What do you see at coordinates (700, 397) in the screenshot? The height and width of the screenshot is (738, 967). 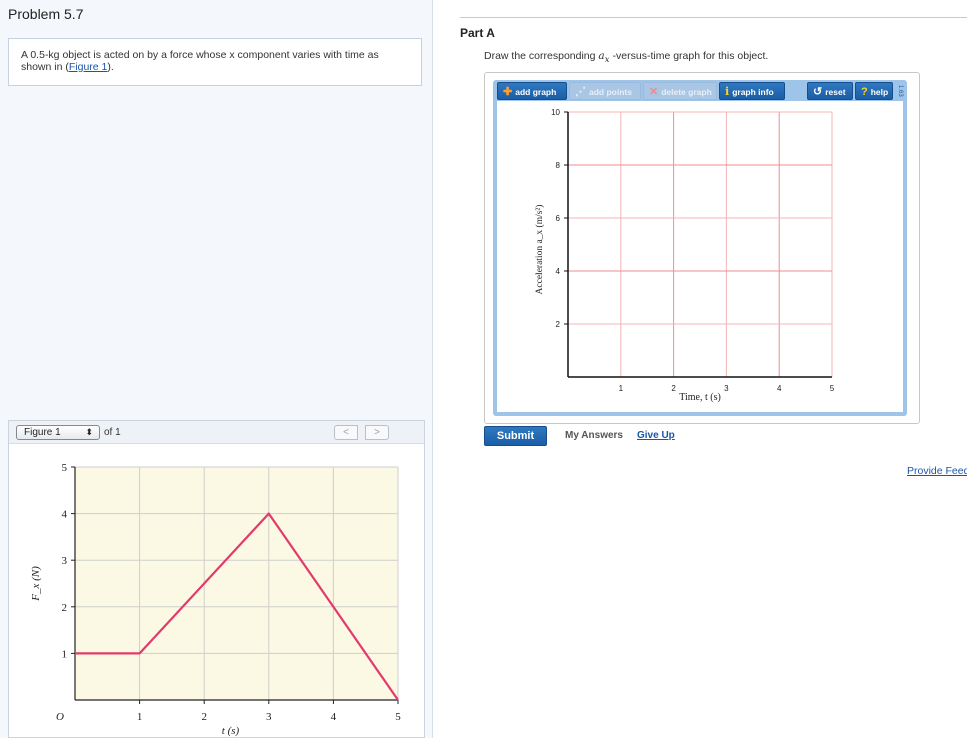 I see `x-axis-label: Time, t (s)` at bounding box center [700, 397].